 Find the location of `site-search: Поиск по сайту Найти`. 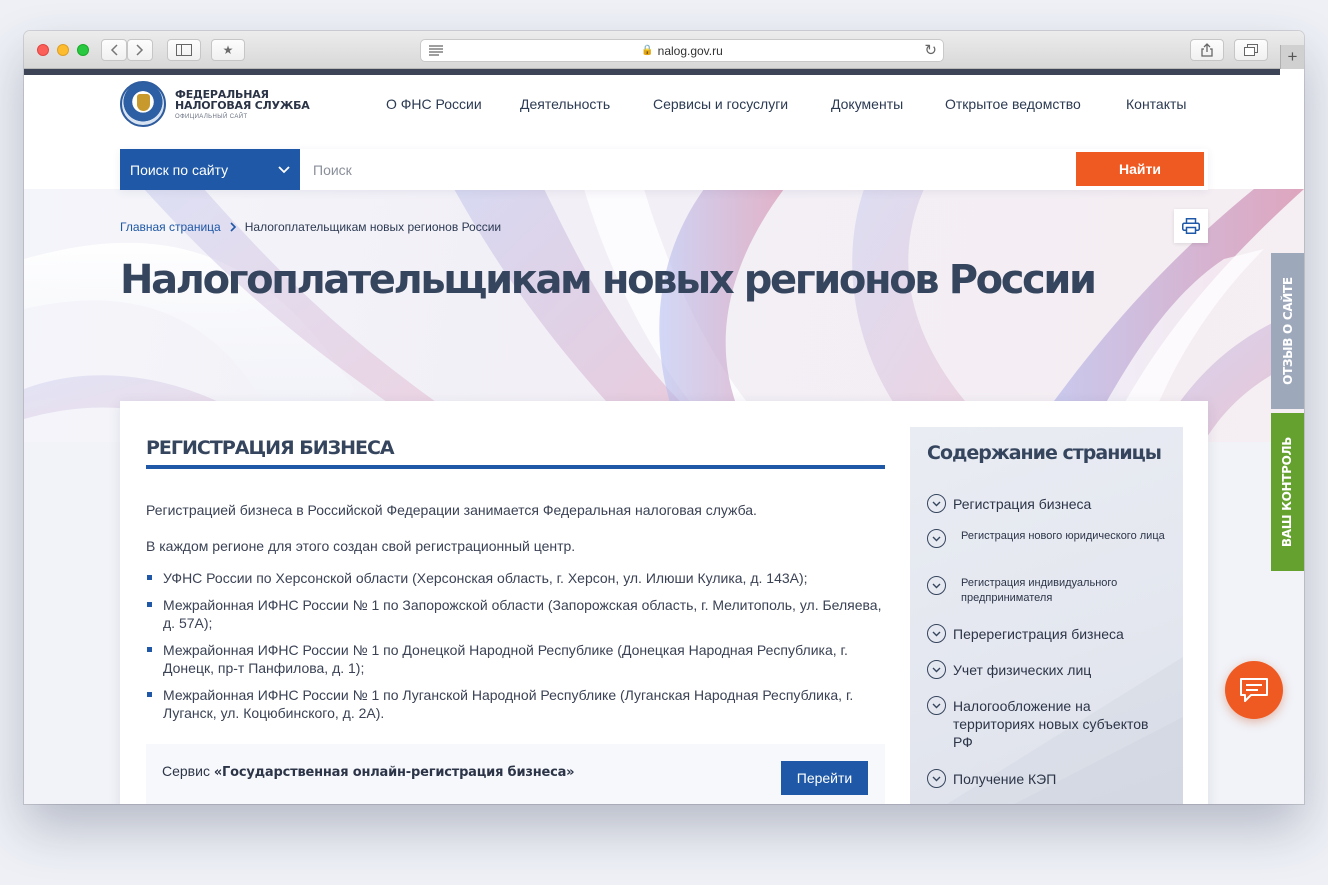

site-search: Поиск по сайту Найти is located at coordinates (664, 169).